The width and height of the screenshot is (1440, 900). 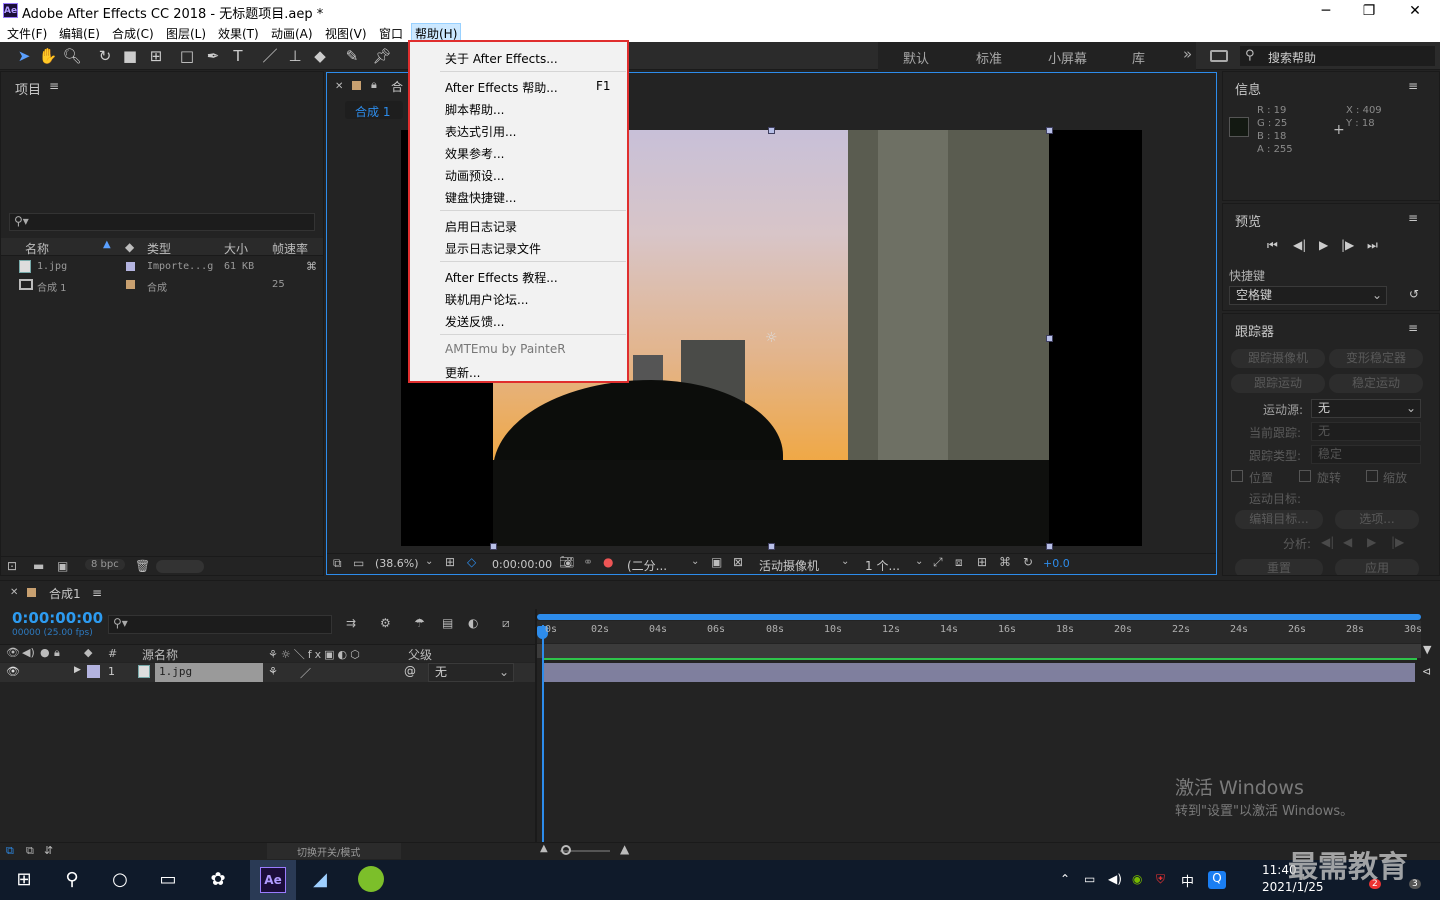 What do you see at coordinates (48, 850) in the screenshot?
I see `in-out-icon: ⇵` at bounding box center [48, 850].